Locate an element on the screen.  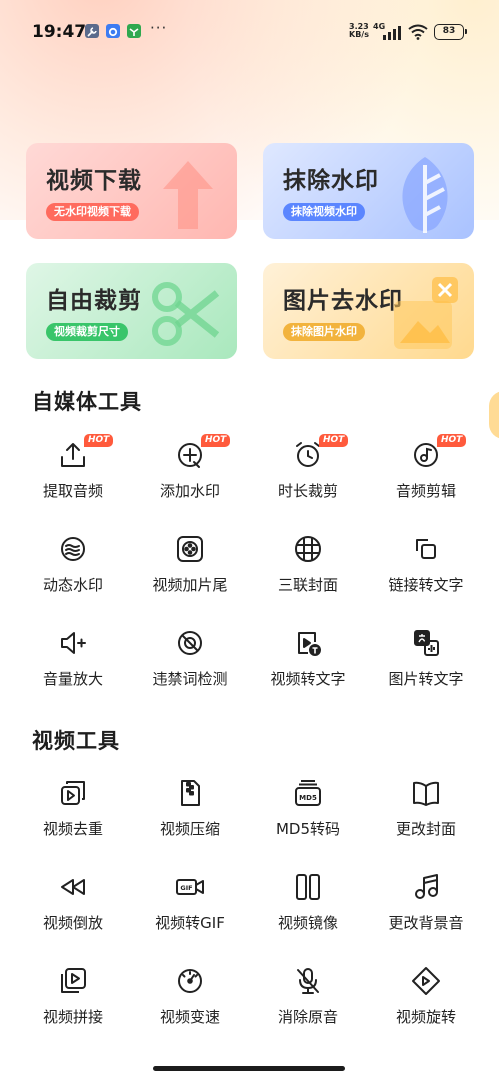
tool-label: 添加水印 is located at coordinates (189, 491).